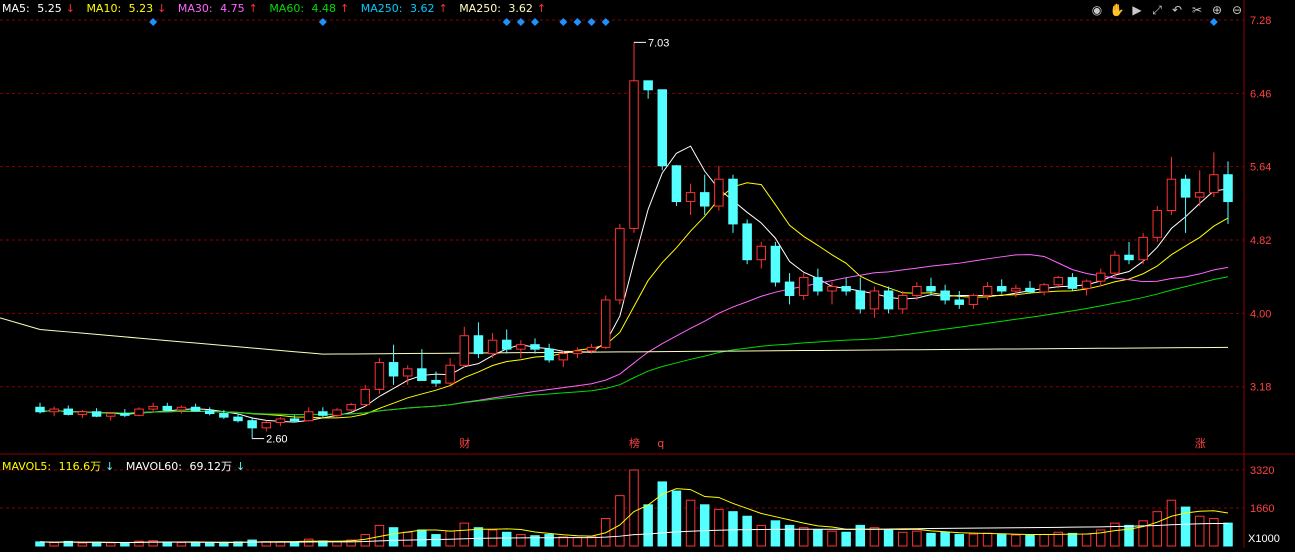 The height and width of the screenshot is (552, 1295). I want to click on eye-icon: ◉, so click(1097, 10).